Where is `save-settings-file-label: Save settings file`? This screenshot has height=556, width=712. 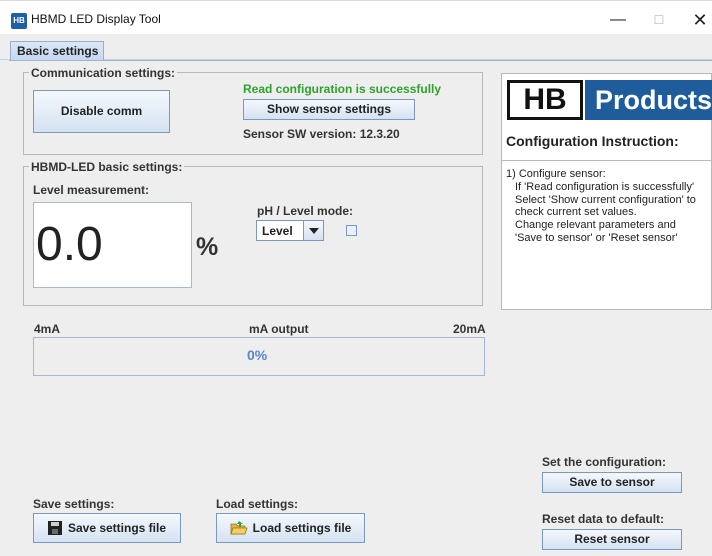
save-settings-file-label: Save settings file is located at coordinates (117, 528).